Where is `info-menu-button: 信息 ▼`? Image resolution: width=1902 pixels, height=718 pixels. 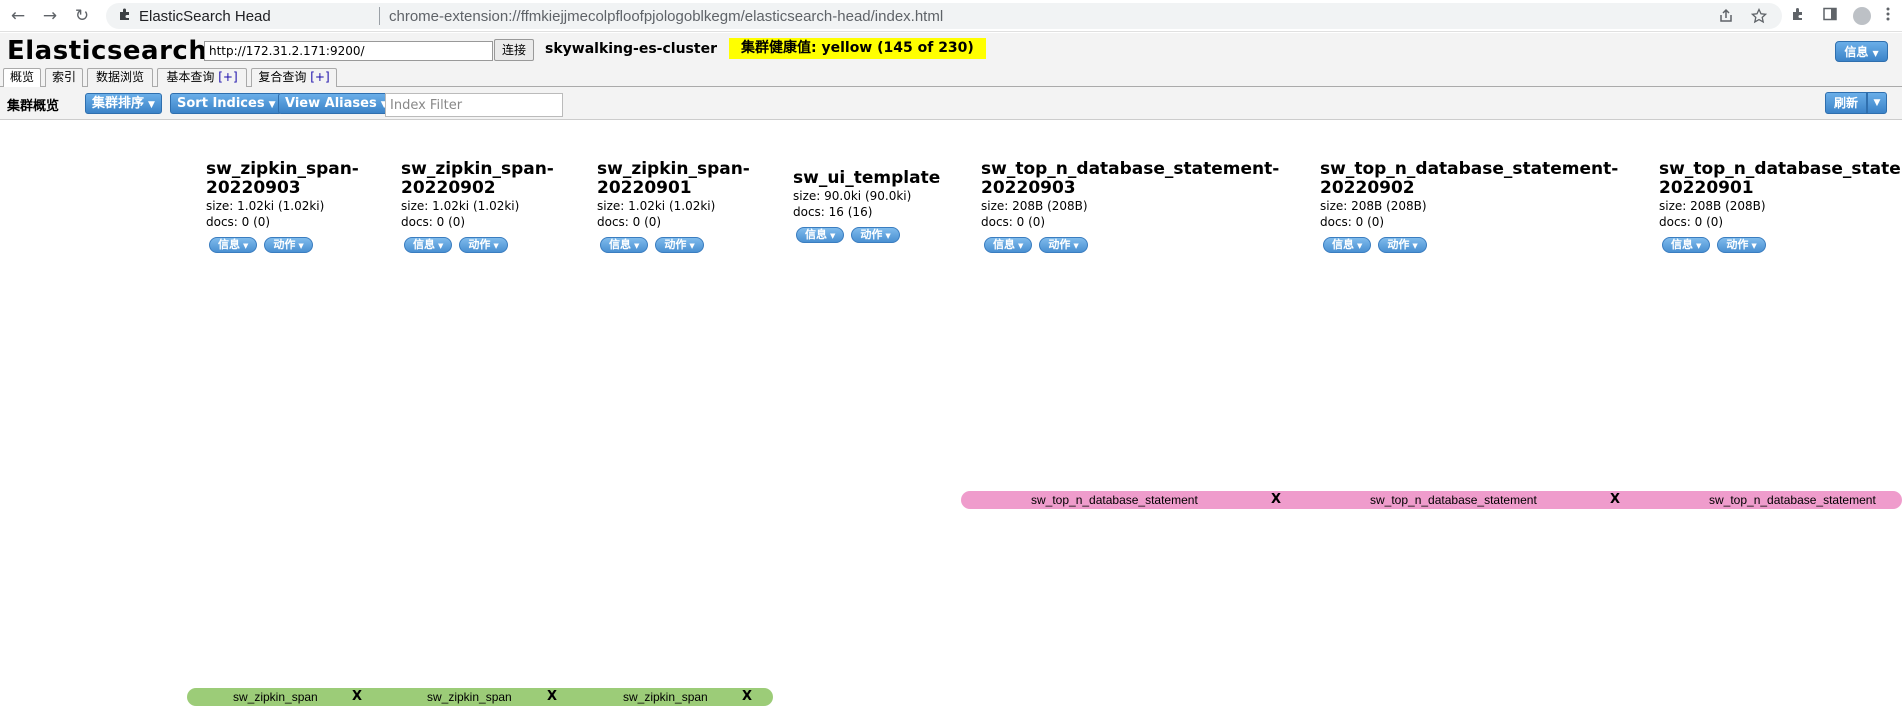 info-menu-button: 信息 ▼ is located at coordinates (1861, 51).